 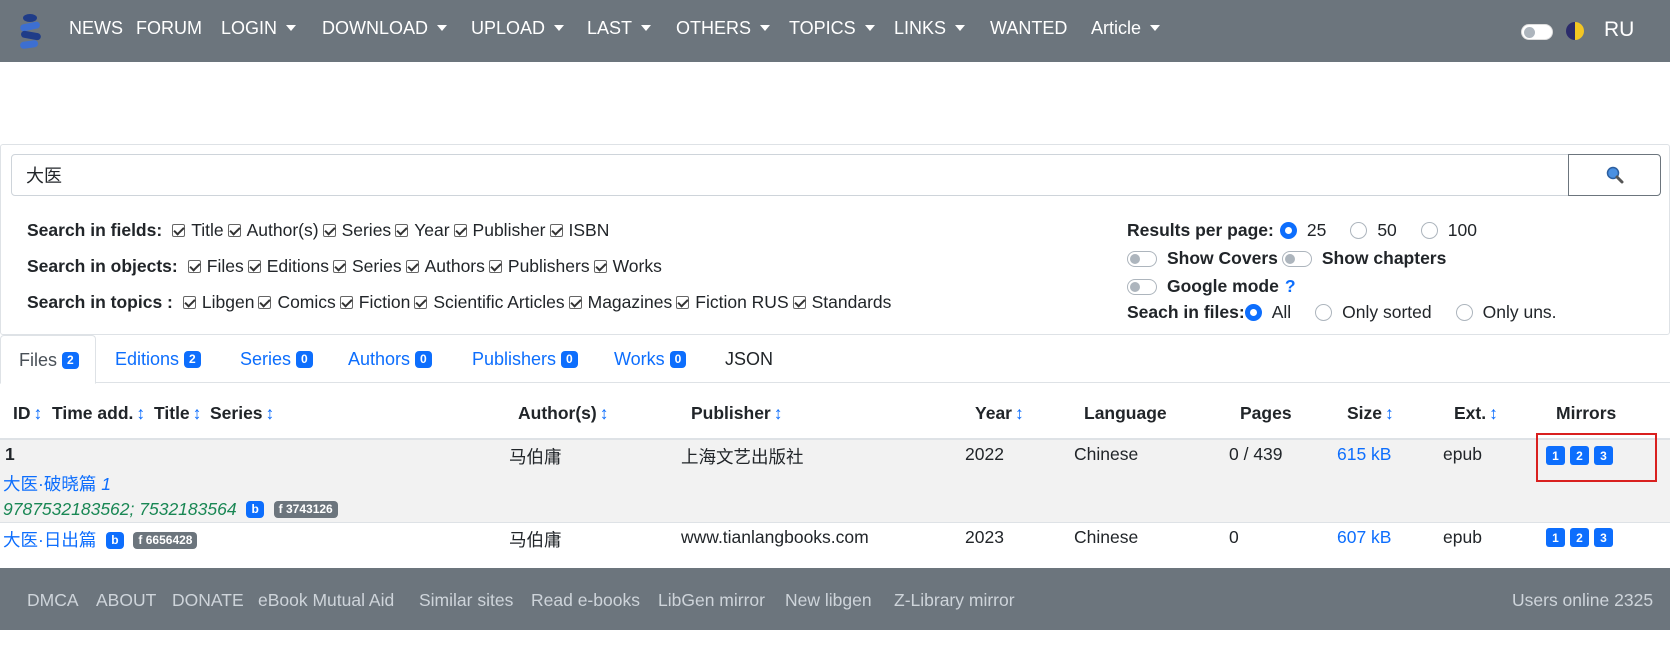 I want to click on mirror-2-button: 2, so click(x=1579, y=537).